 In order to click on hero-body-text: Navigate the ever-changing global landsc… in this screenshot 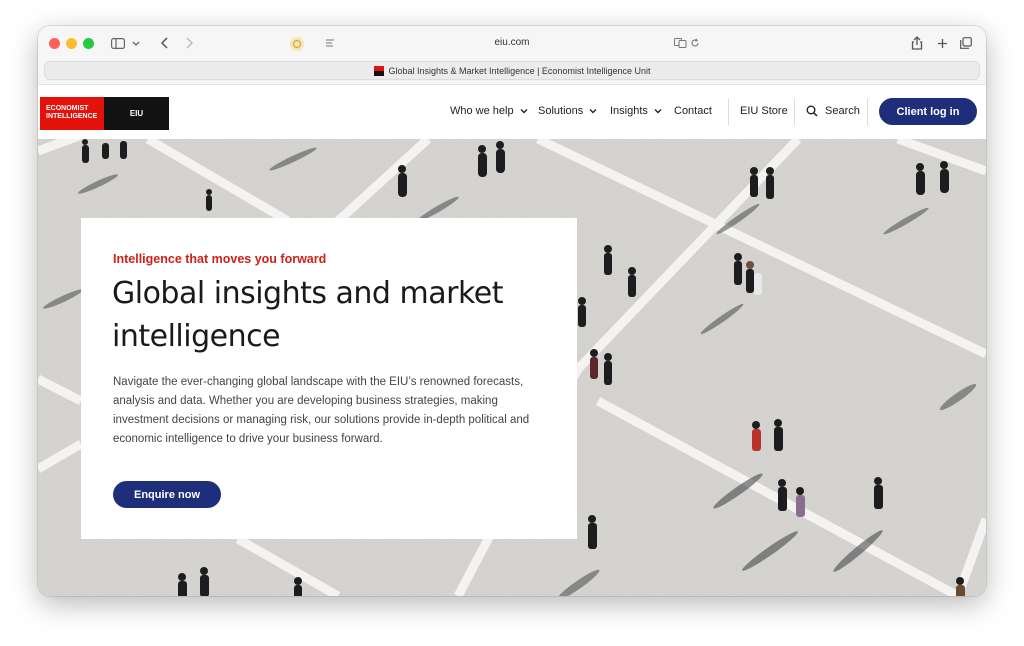, I will do `click(321, 410)`.